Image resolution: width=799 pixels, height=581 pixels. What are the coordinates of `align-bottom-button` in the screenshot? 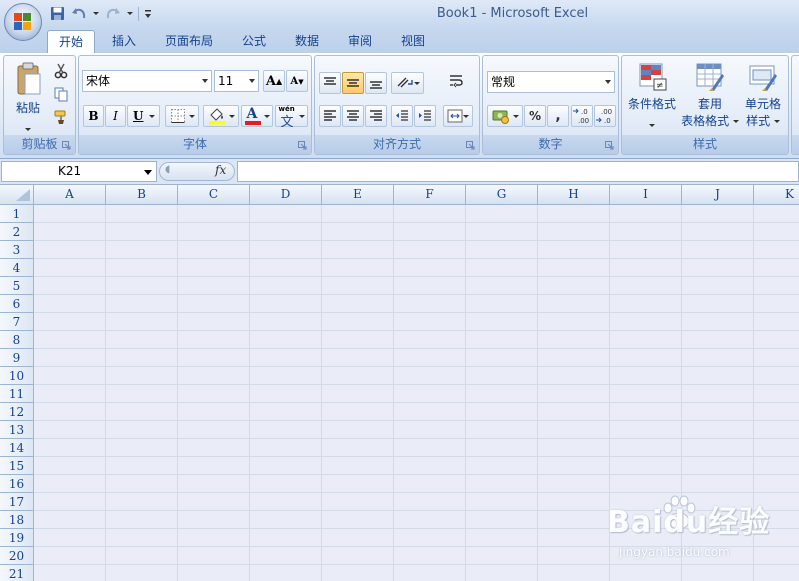 It's located at (376, 83).